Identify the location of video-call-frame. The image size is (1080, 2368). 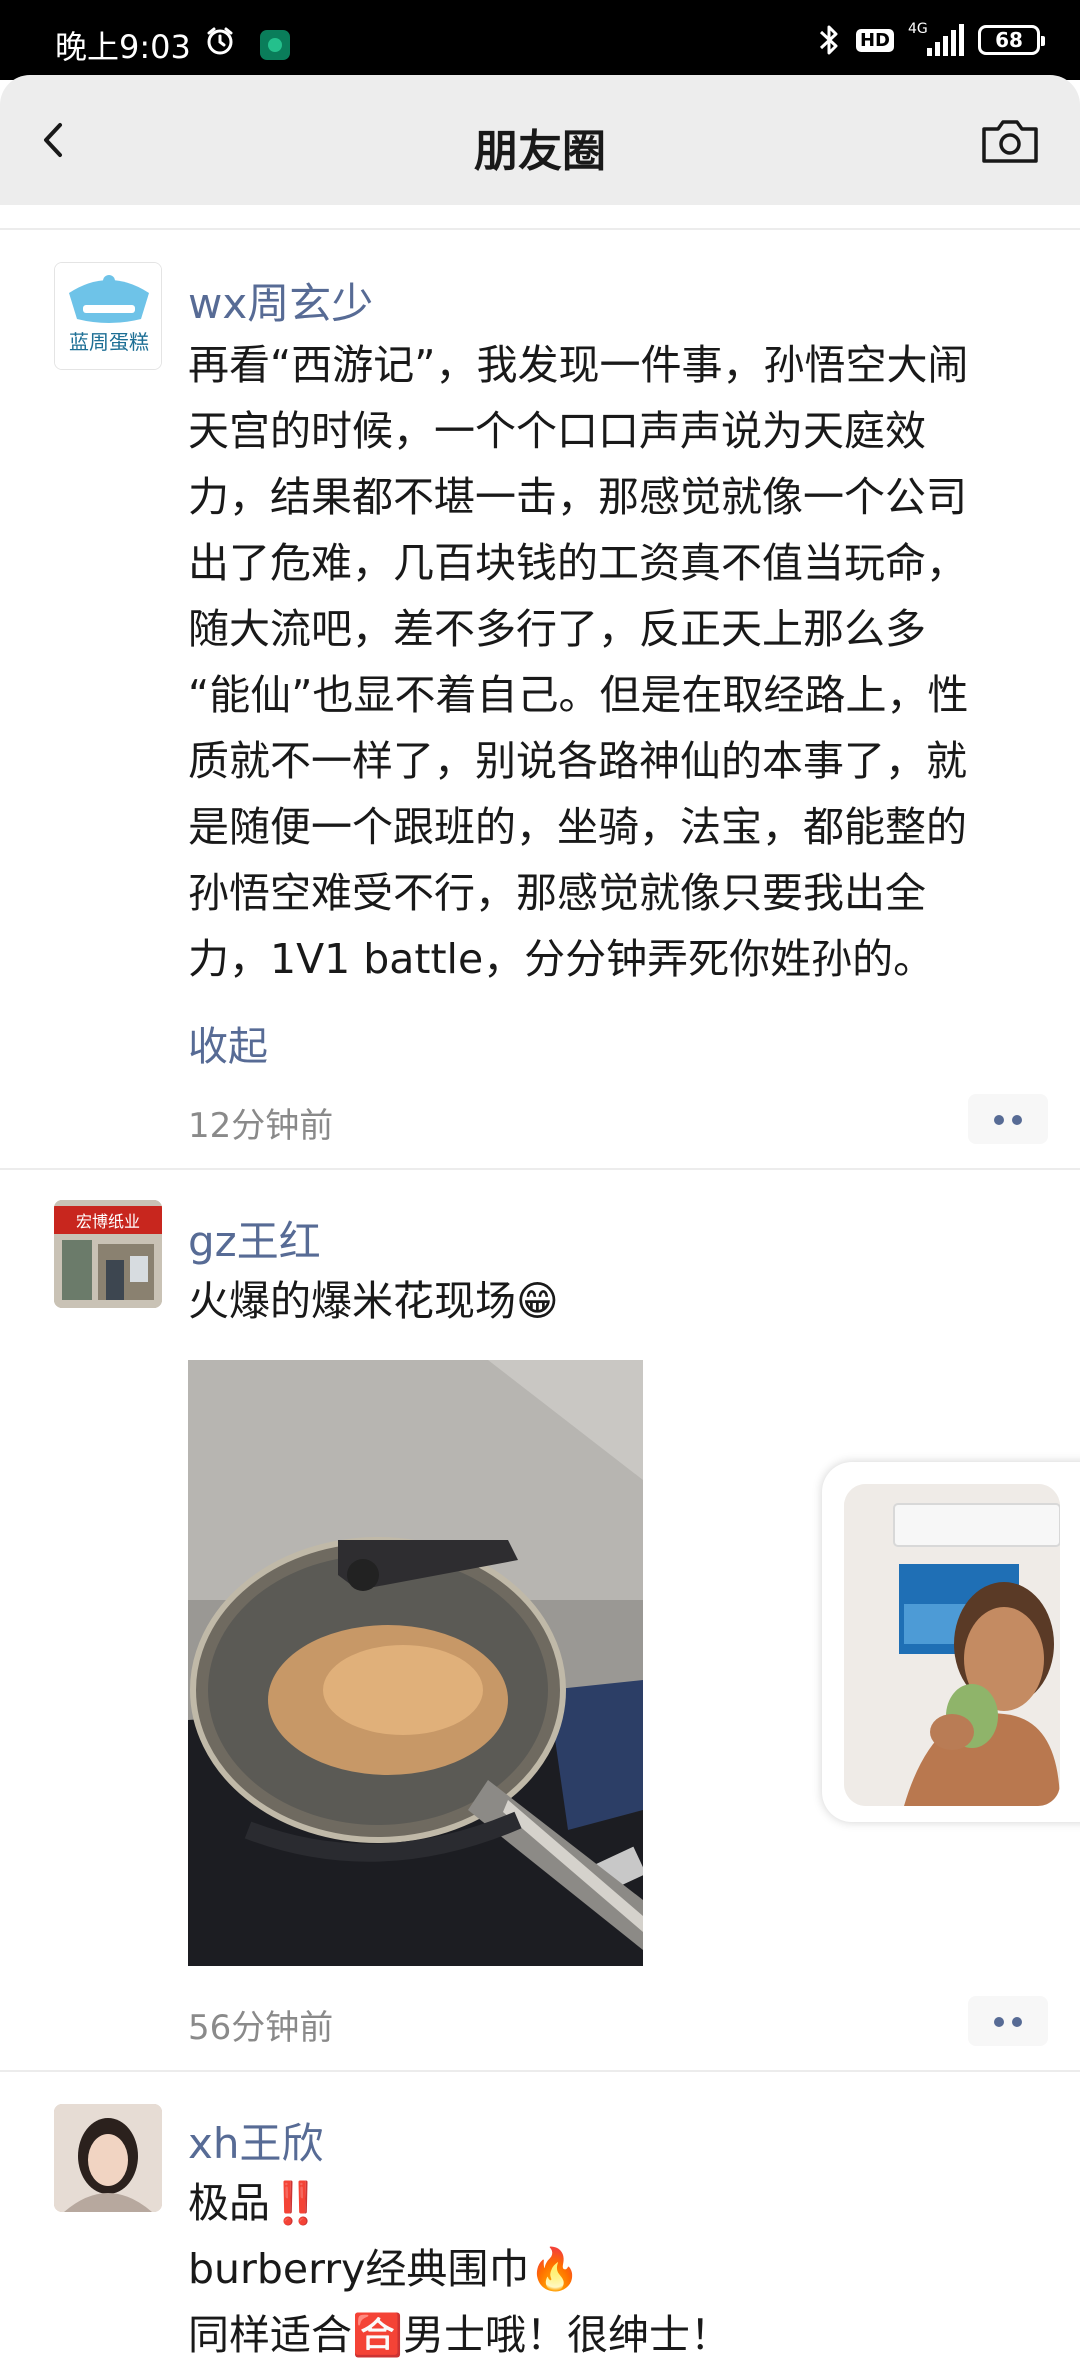
(952, 1645).